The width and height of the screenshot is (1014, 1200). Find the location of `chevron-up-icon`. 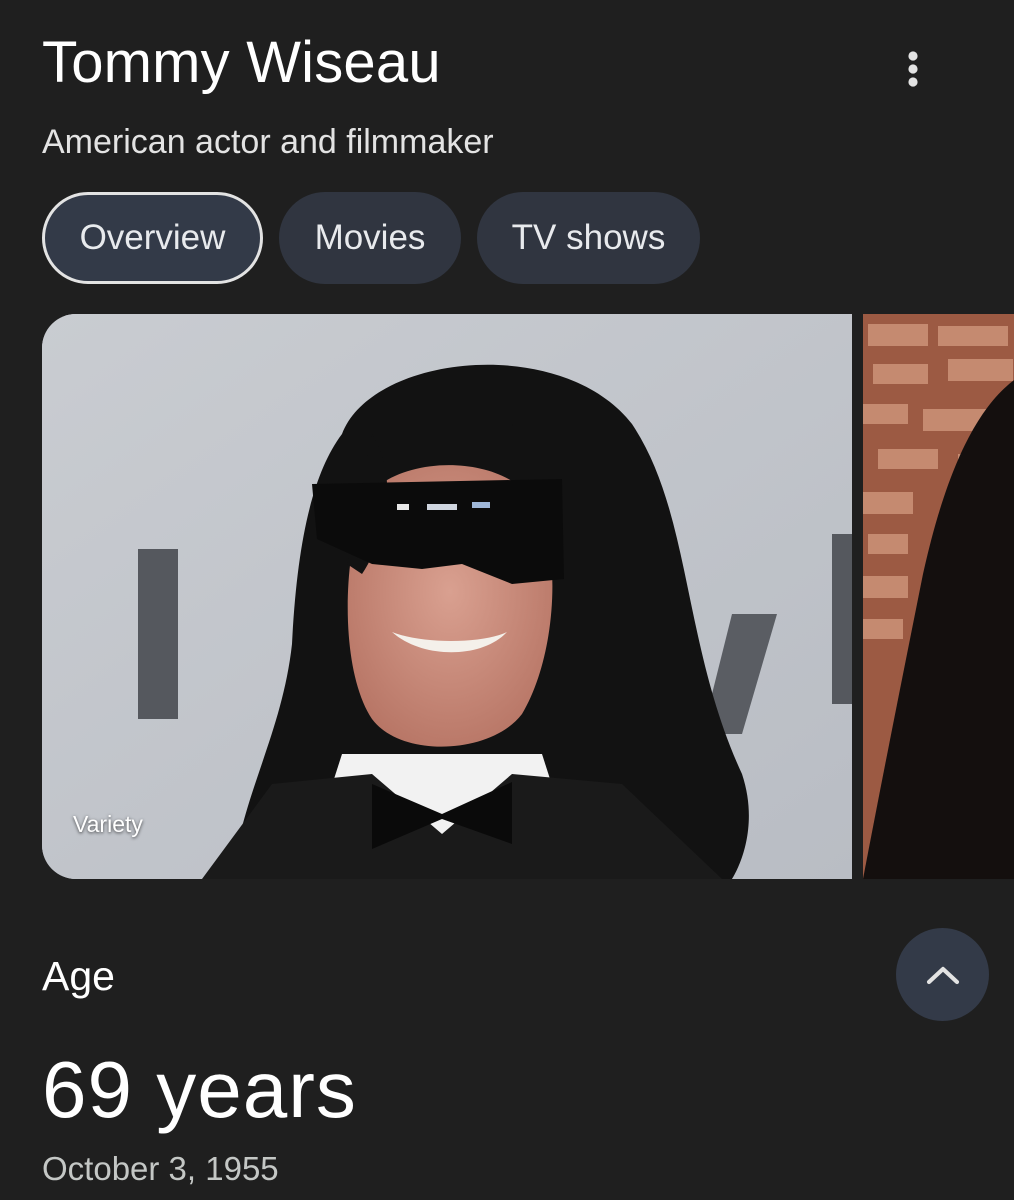

chevron-up-icon is located at coordinates (942, 975).